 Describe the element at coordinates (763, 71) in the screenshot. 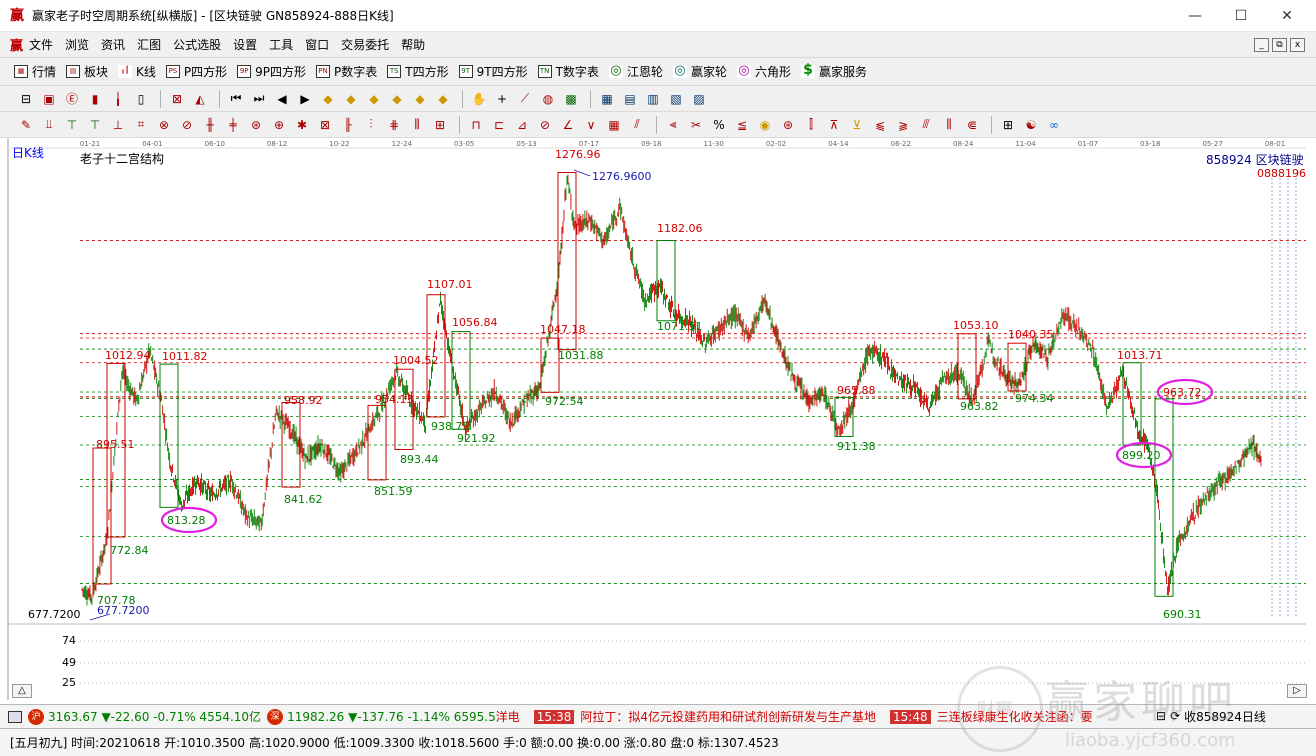

I see `hexagon-button: ◎ 六角形` at that location.